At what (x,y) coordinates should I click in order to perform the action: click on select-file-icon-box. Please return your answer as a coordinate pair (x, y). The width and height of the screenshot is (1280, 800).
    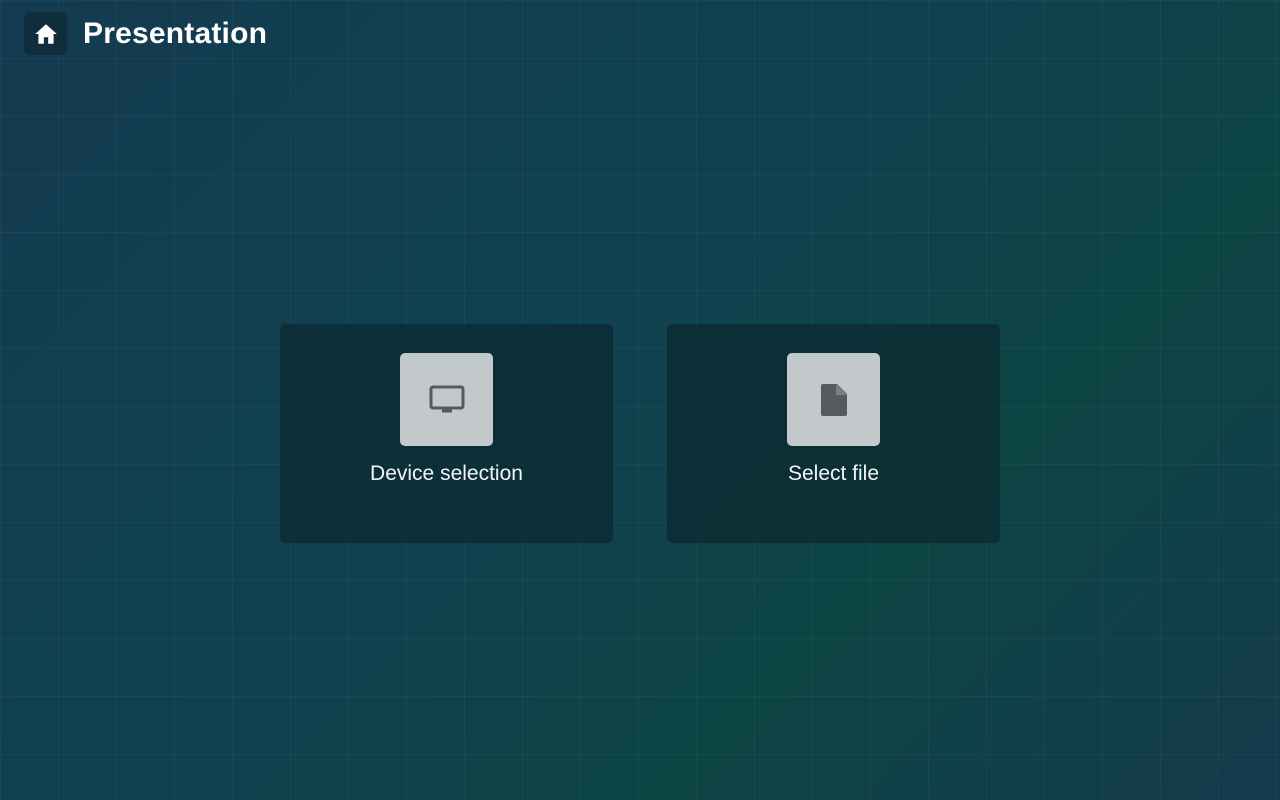
    Looking at the image, I should click on (833, 399).